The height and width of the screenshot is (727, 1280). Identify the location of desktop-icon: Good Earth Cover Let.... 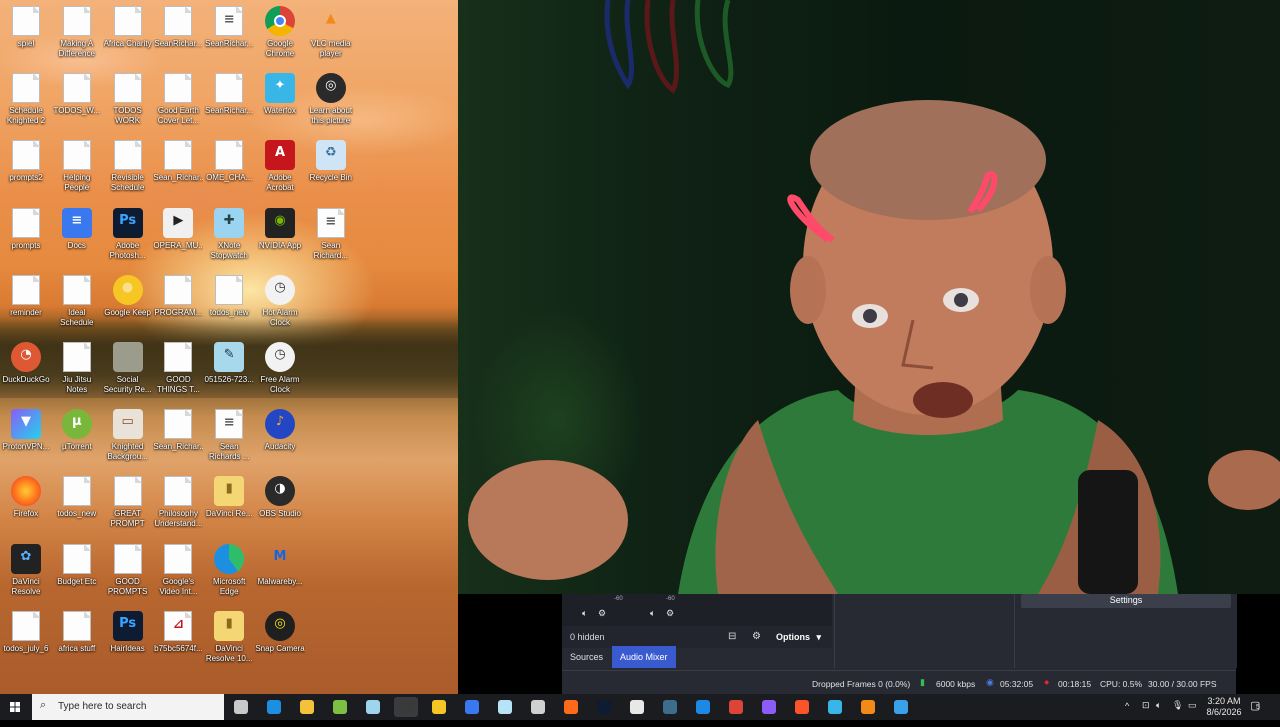
(178, 101).